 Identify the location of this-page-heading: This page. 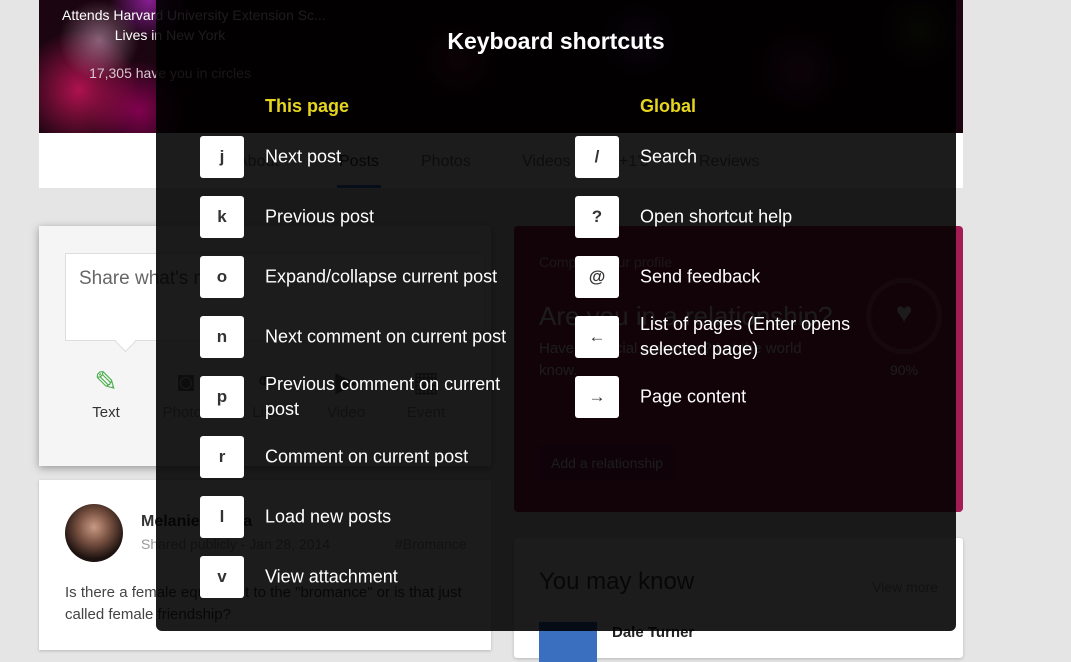
(307, 106).